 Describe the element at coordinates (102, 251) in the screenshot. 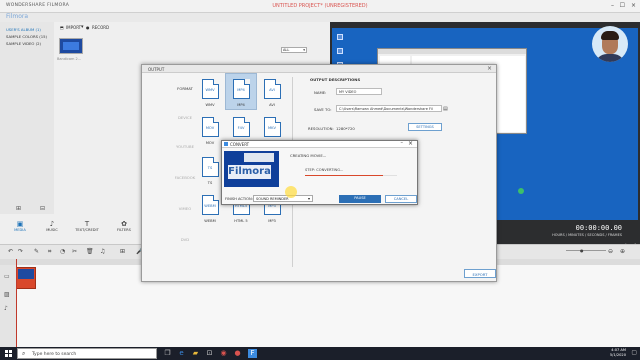

I see `audio-icon: ♫` at that location.